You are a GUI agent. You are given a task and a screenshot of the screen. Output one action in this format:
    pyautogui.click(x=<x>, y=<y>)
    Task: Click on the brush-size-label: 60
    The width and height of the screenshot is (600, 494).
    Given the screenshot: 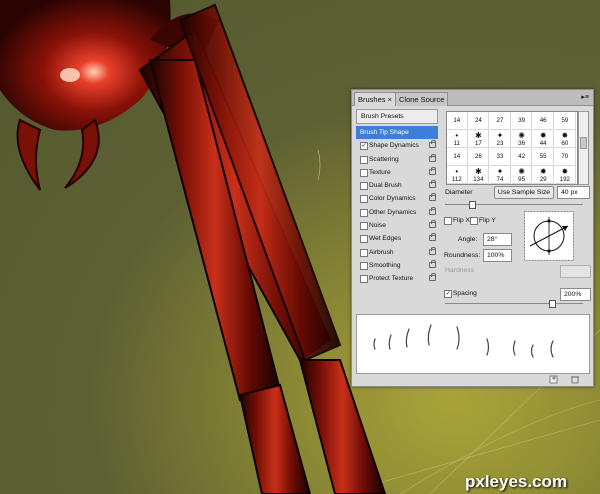 What is the action you would take?
    pyautogui.click(x=565, y=143)
    